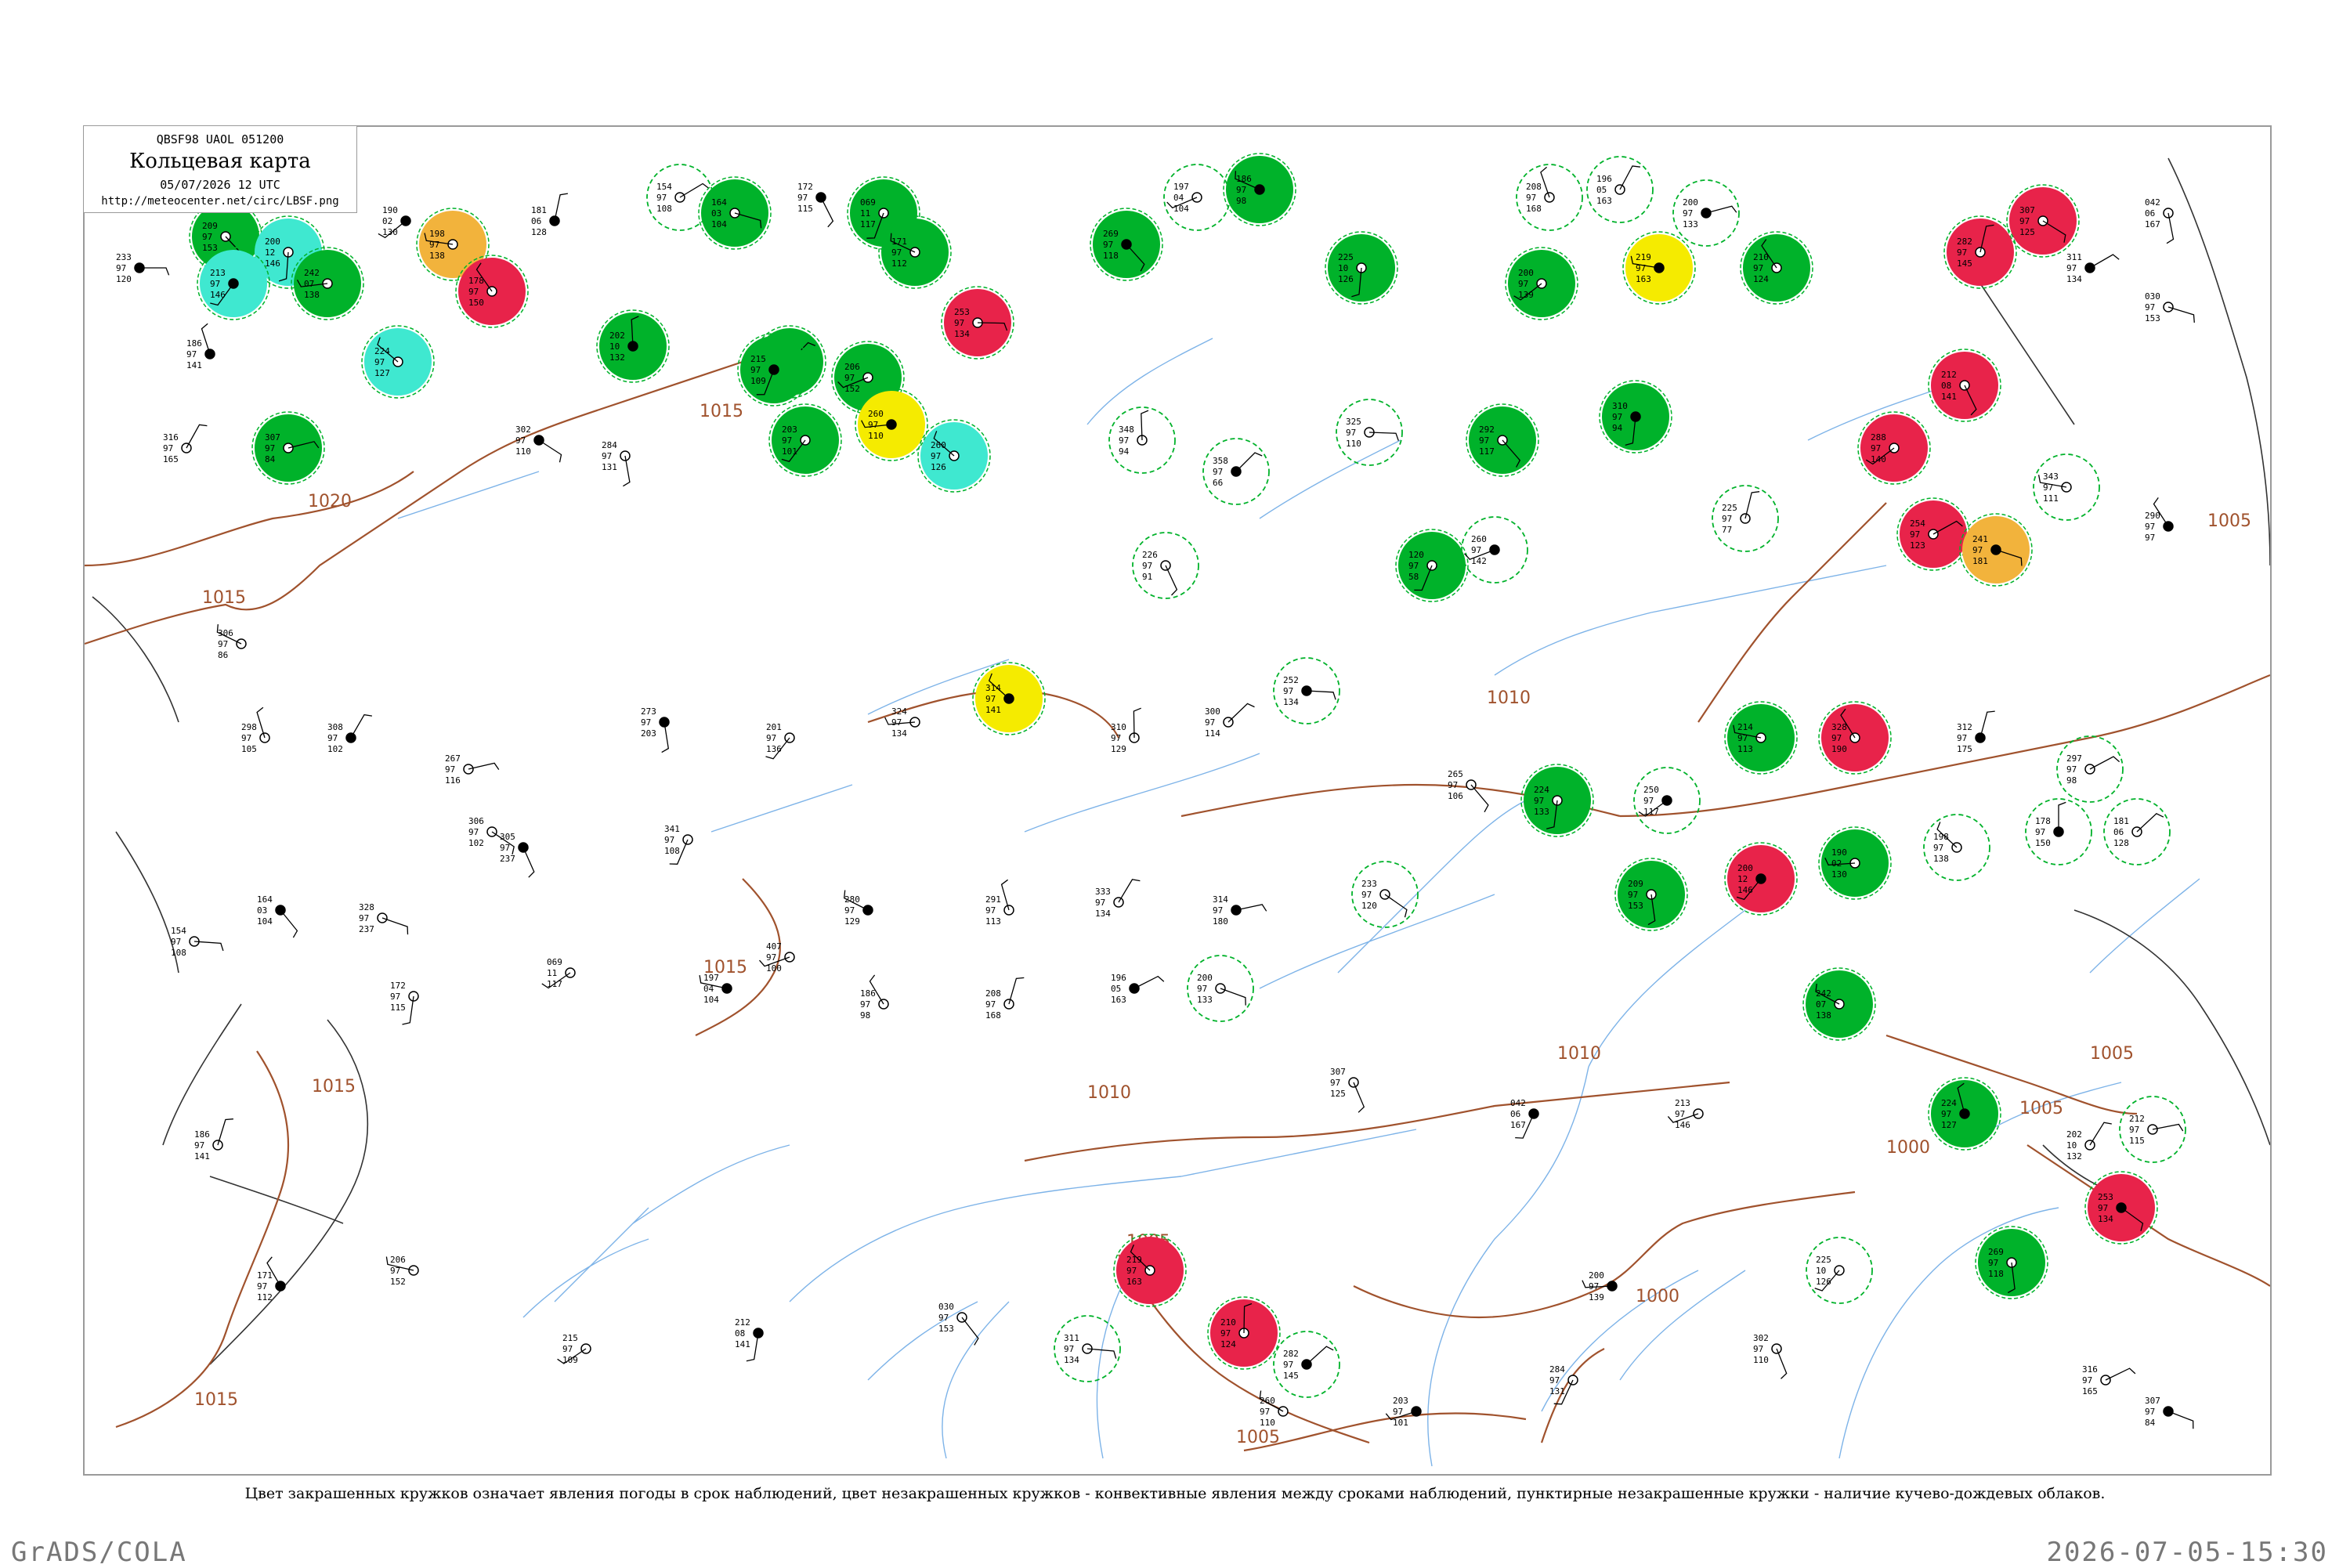  I want to click on station-marker: 32897190, so click(1855, 738).